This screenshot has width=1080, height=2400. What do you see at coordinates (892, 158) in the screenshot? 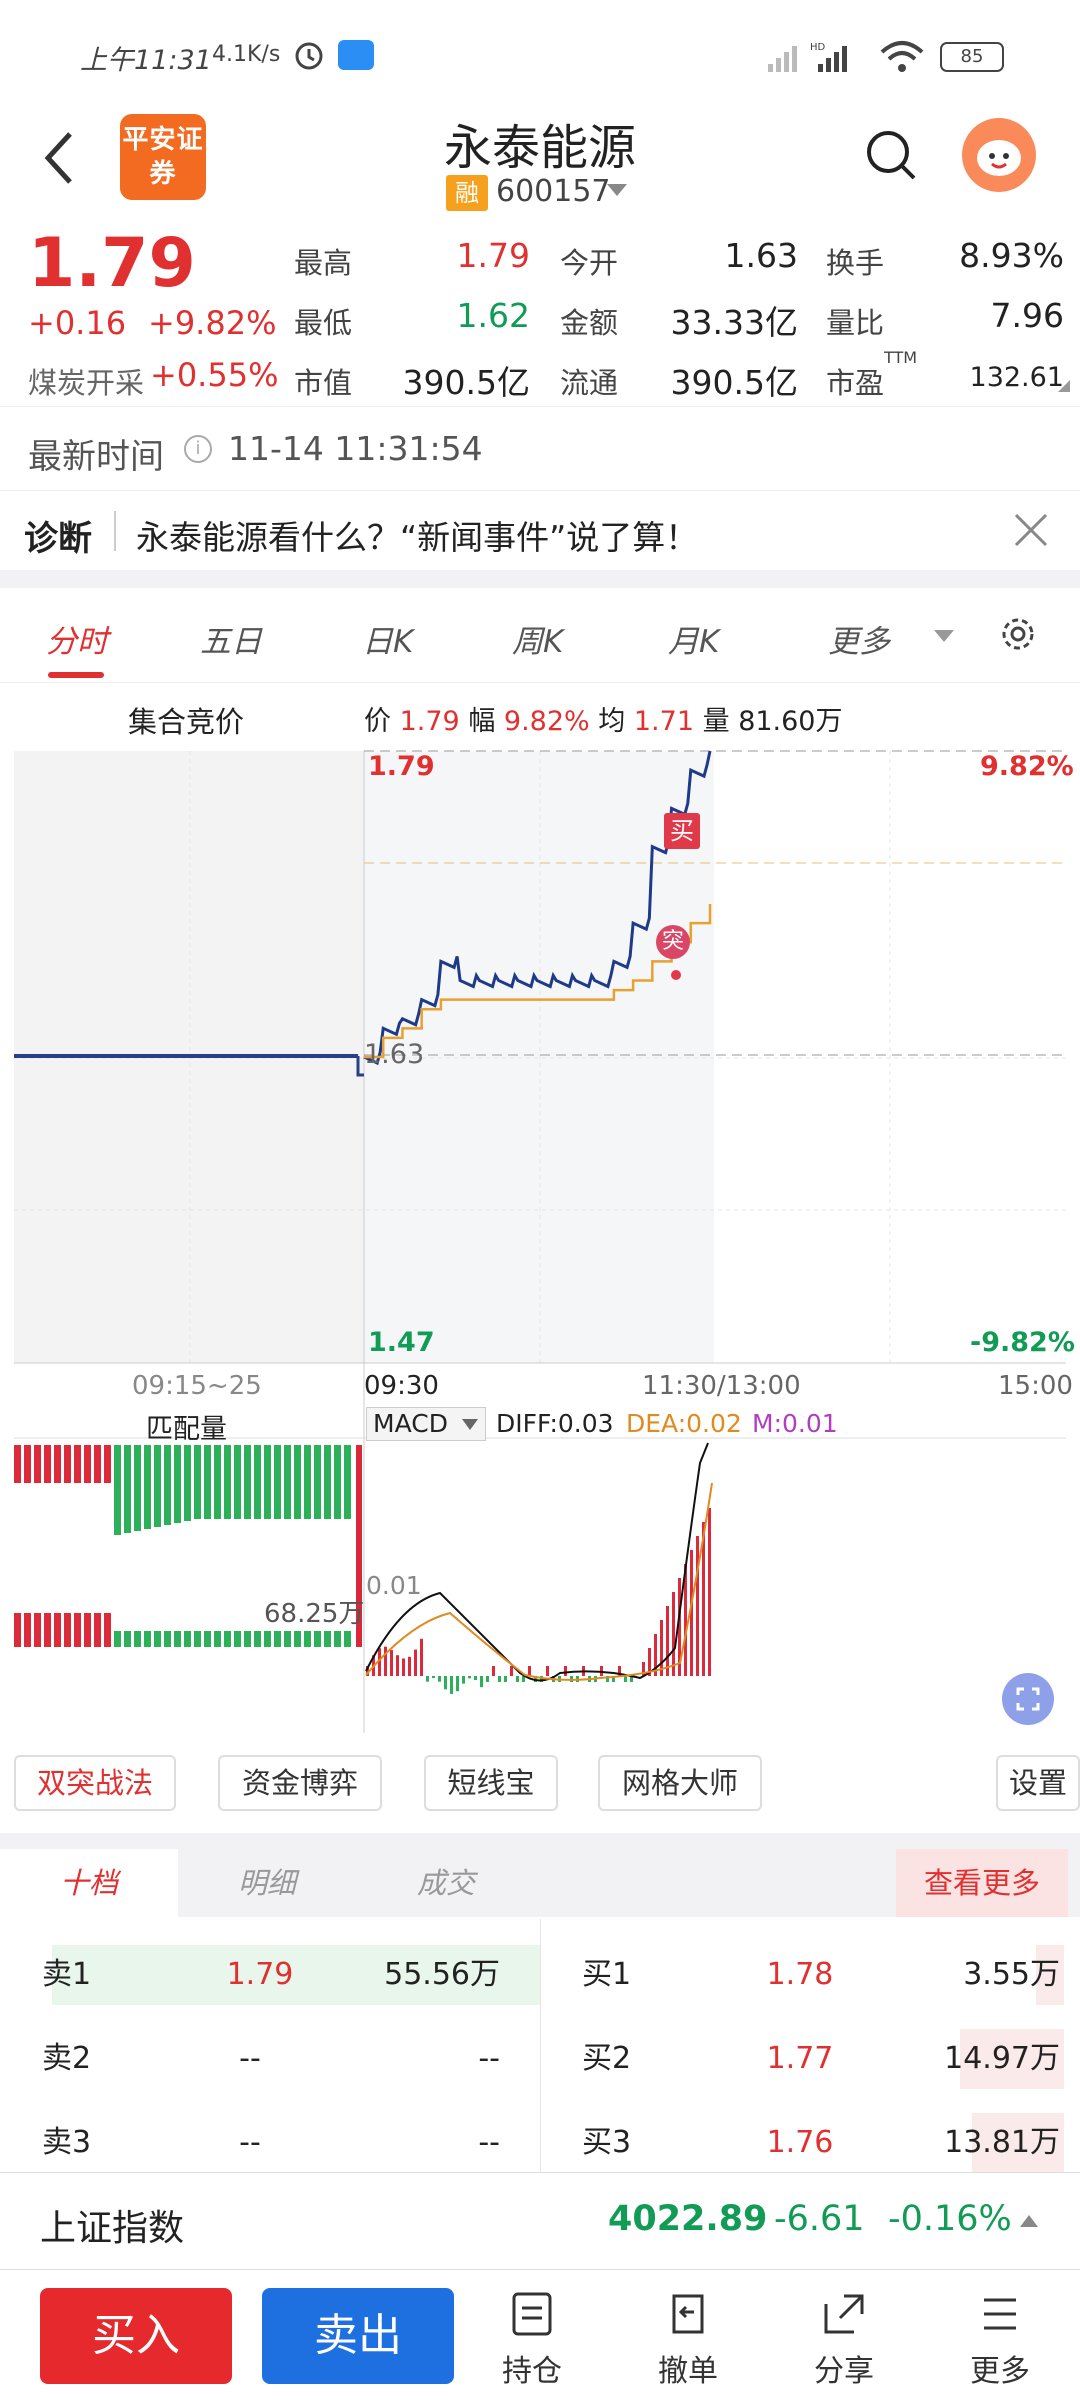
I see `search-icon` at bounding box center [892, 158].